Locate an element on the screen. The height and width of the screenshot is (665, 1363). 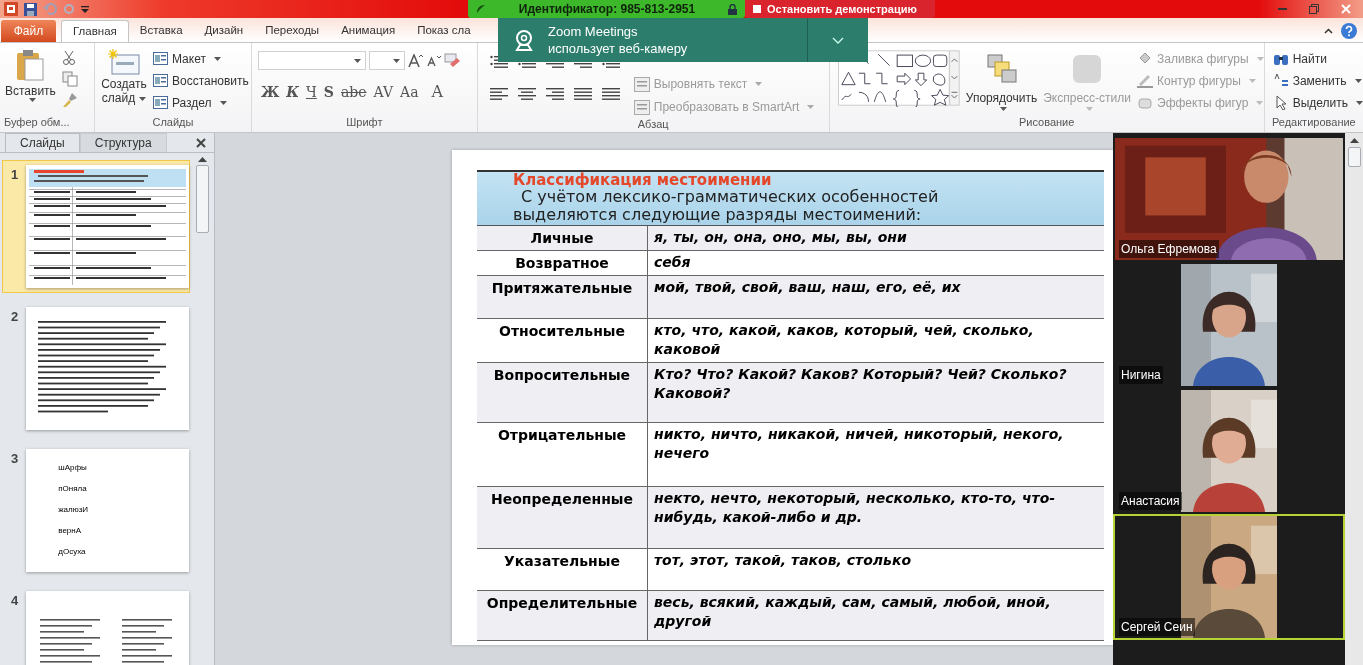
arrange-button: Упорядочить is located at coordinates (1001, 81).